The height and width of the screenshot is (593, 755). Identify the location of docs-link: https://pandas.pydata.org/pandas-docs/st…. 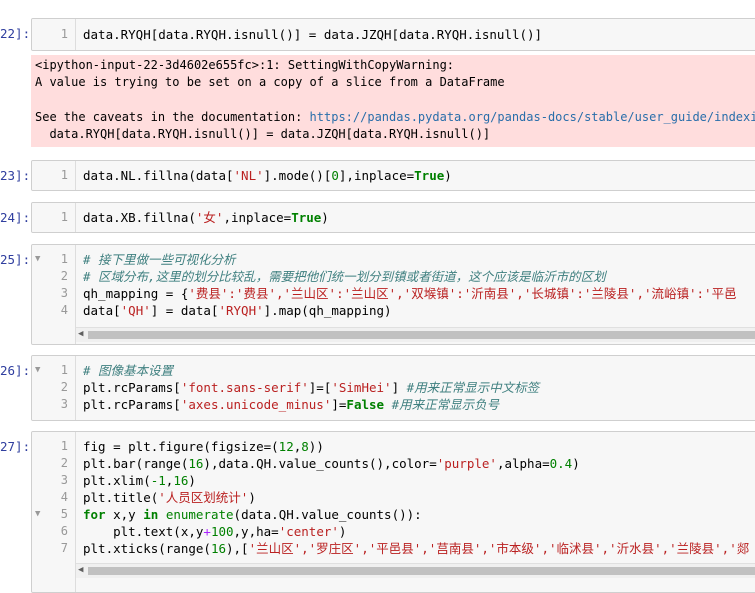
(532, 117).